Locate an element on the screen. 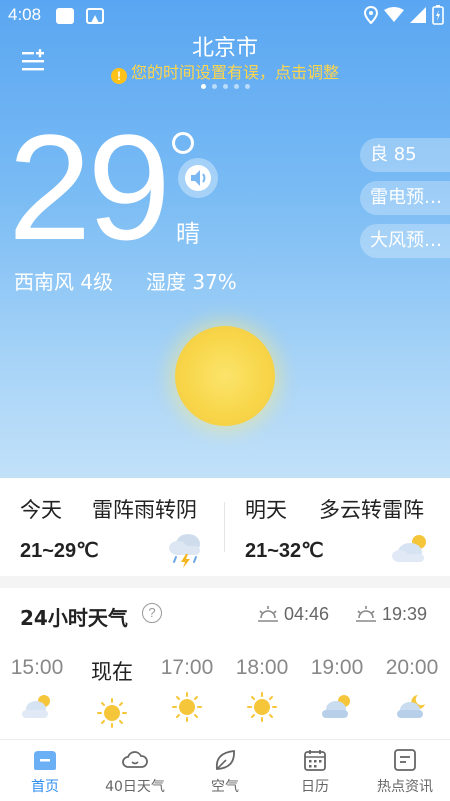 This screenshot has height=801, width=450. warning-icon: ! is located at coordinates (118, 76).